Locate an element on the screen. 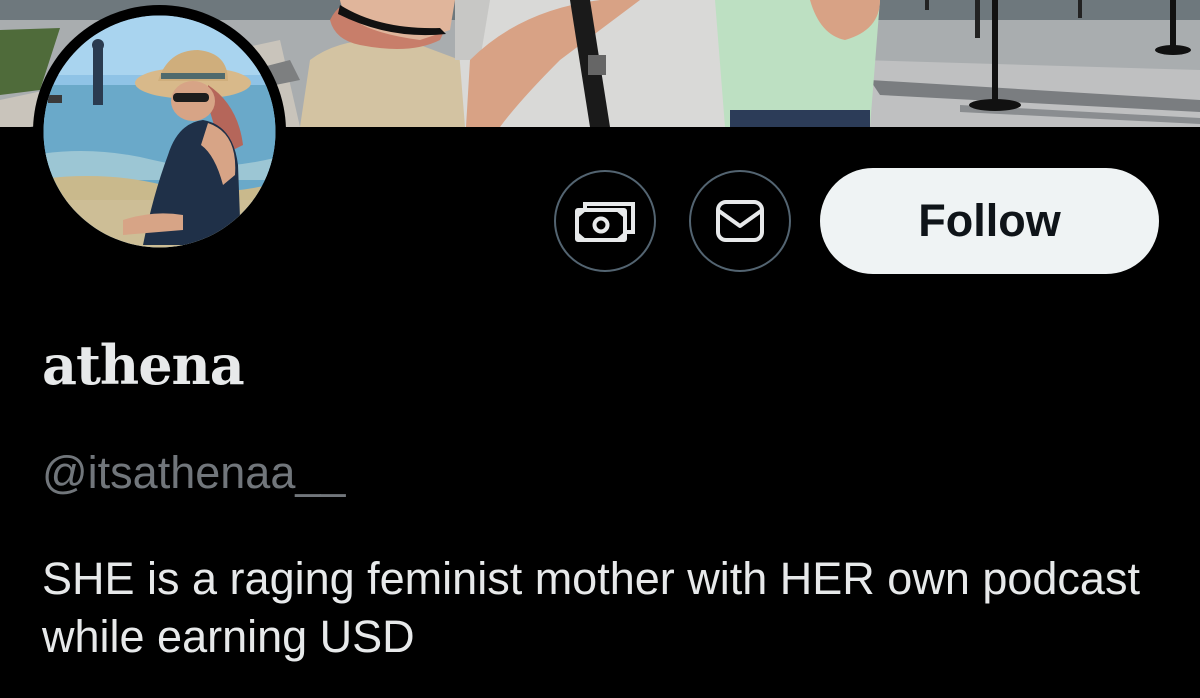 Image resolution: width=1200 pixels, height=698 pixels. message-button is located at coordinates (740, 221).